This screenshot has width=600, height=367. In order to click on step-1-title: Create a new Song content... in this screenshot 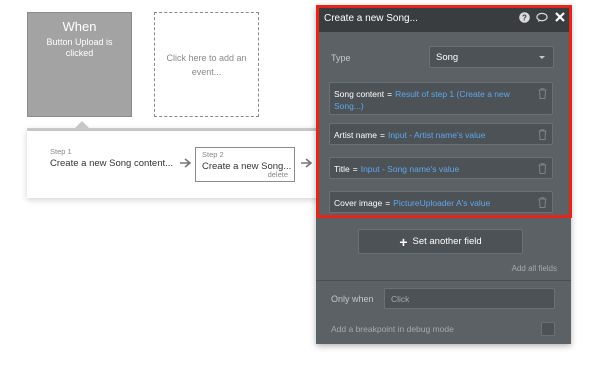, I will do `click(112, 163)`.